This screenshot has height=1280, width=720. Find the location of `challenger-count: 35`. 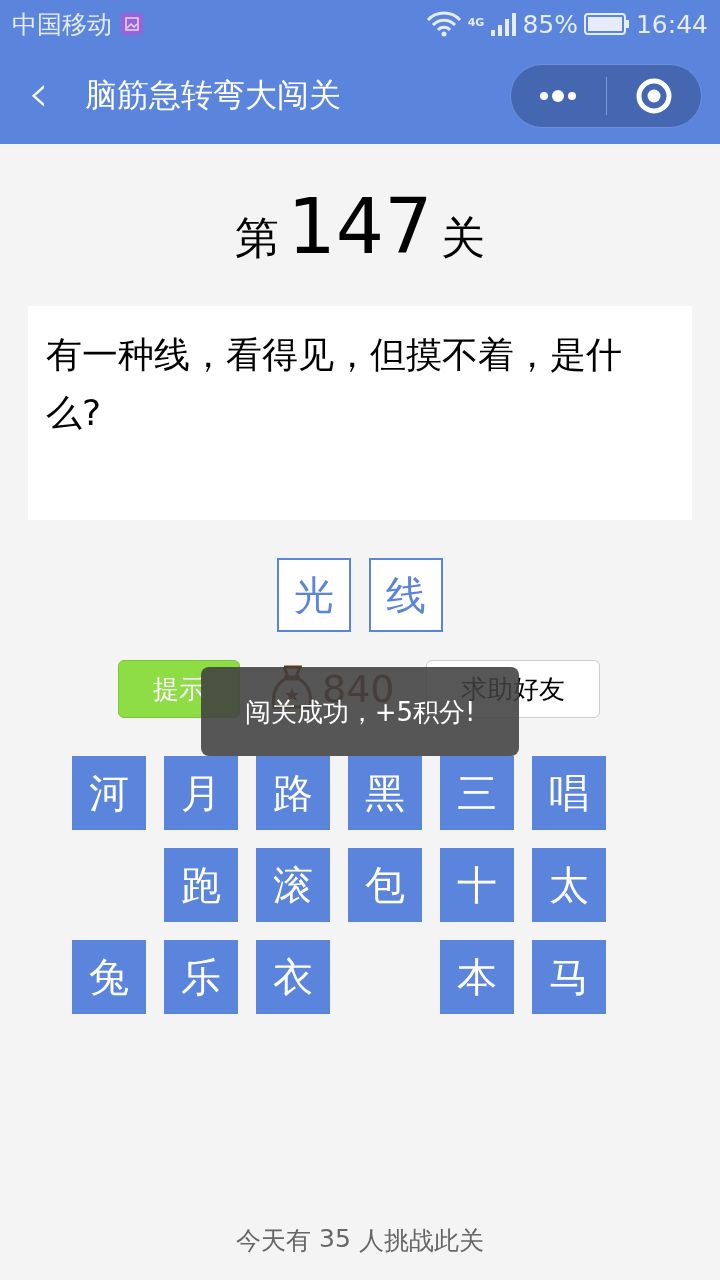

challenger-count: 35 is located at coordinates (335, 1239).